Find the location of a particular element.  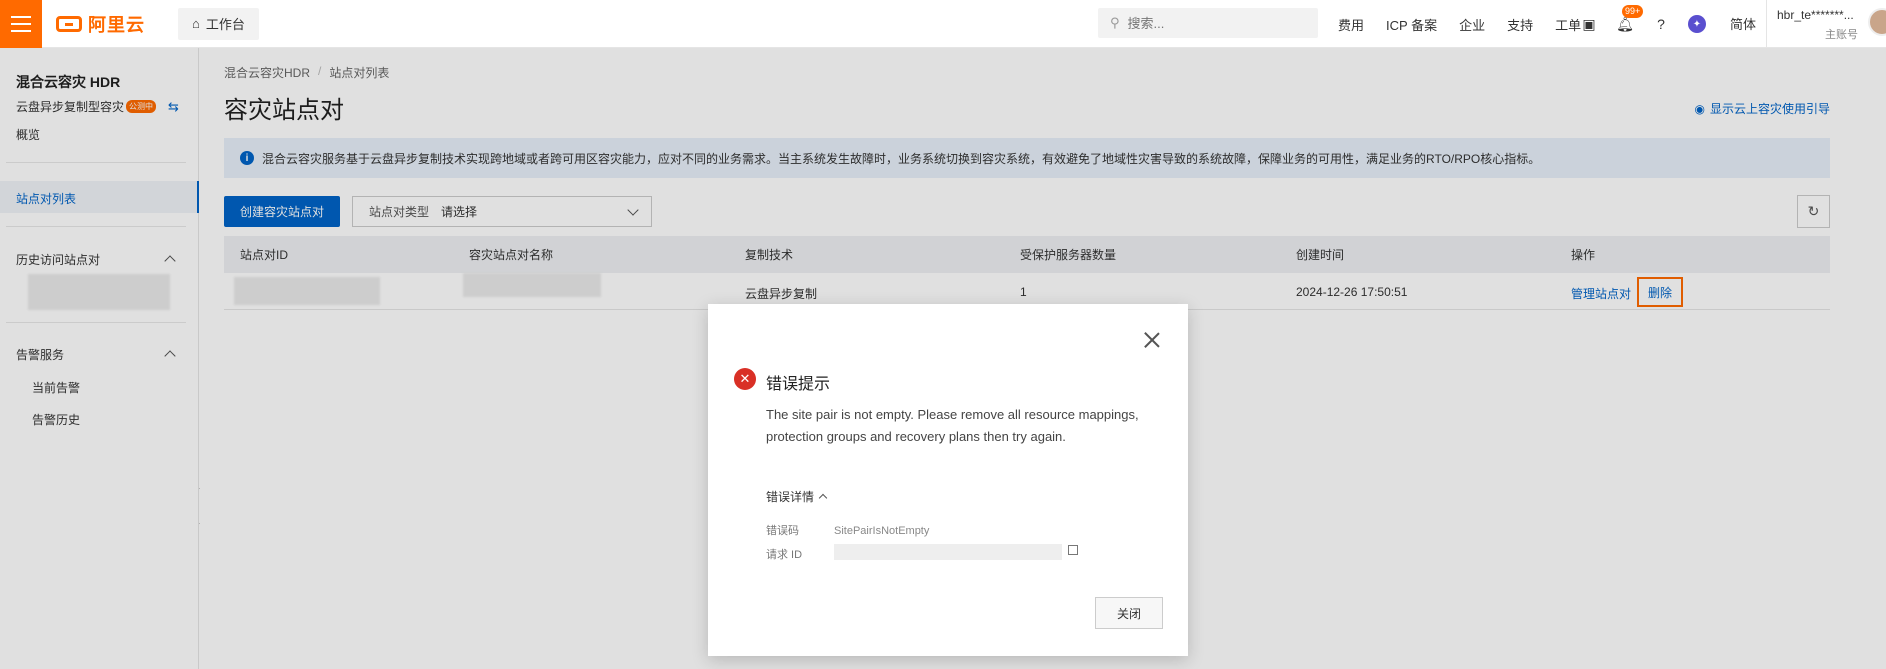

search-box: ⚲ is located at coordinates (1208, 23).